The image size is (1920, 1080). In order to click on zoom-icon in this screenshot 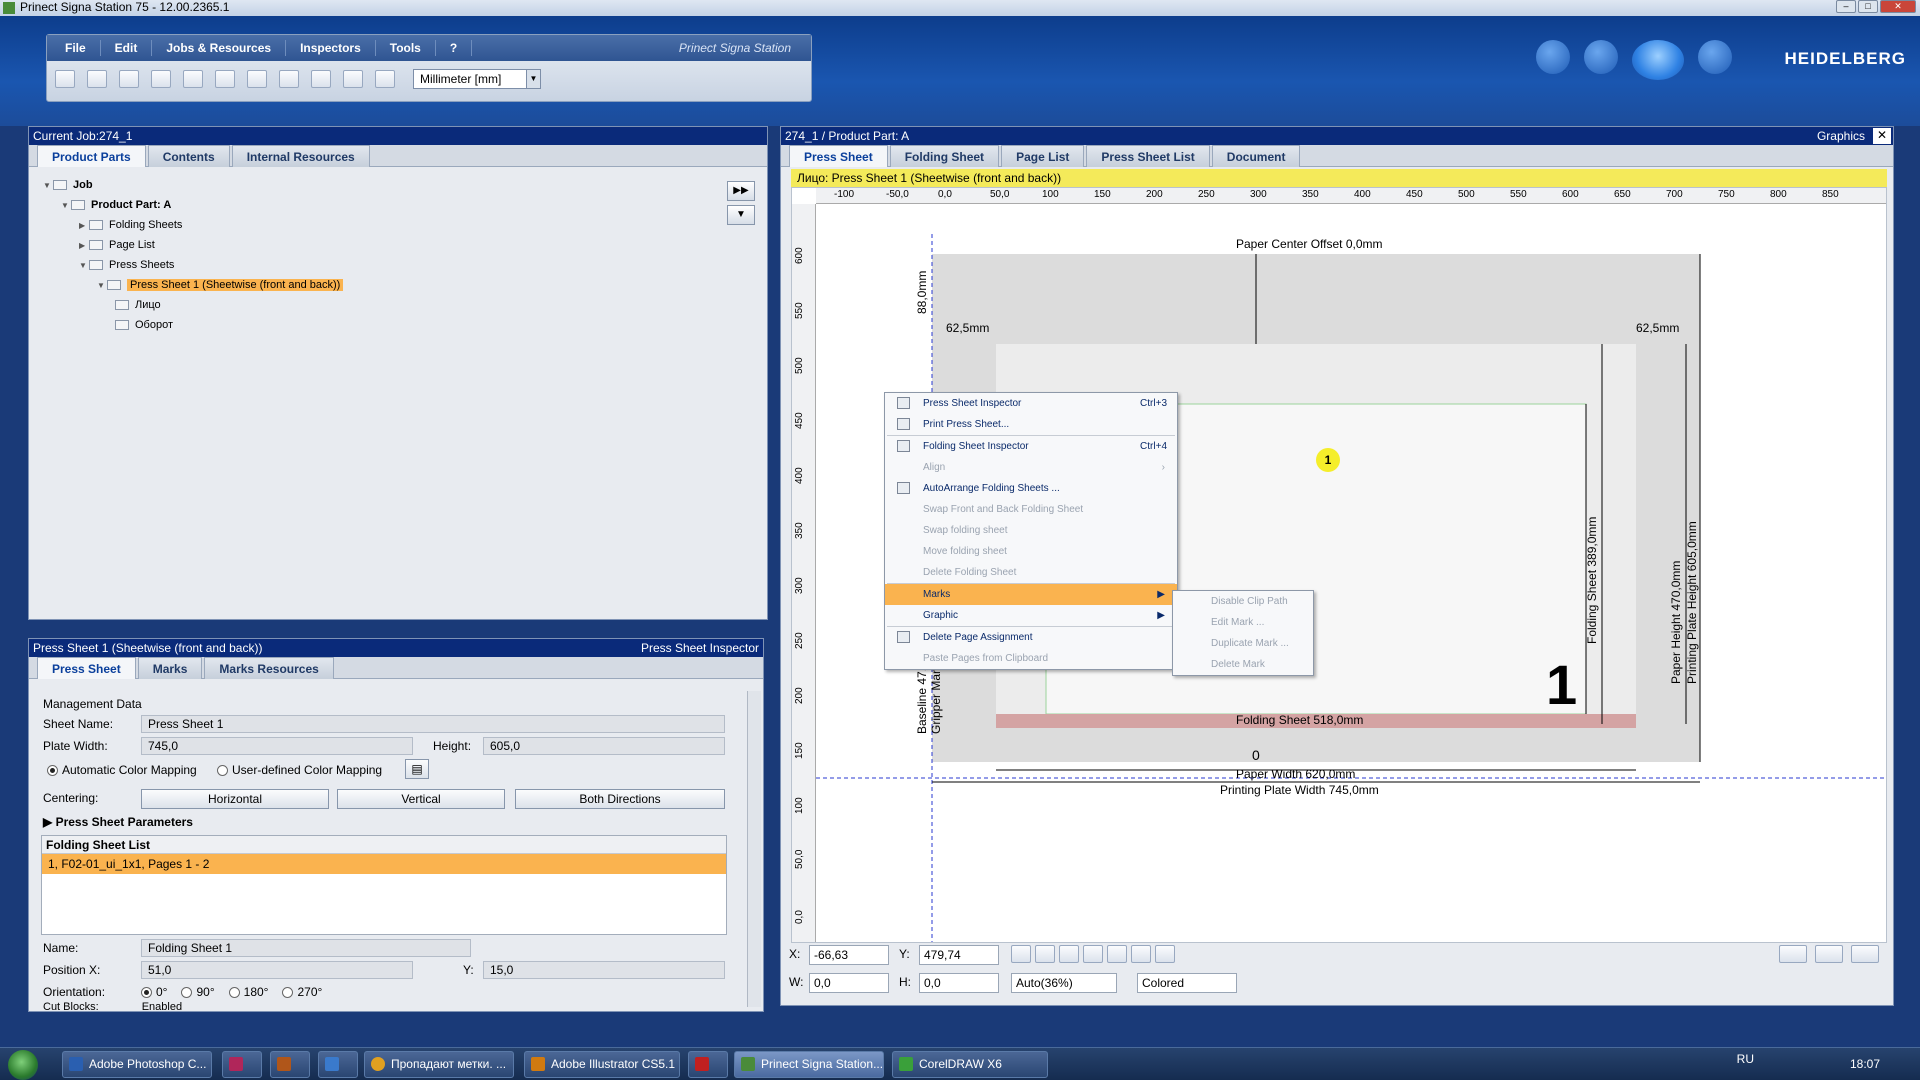, I will do `click(1045, 954)`.